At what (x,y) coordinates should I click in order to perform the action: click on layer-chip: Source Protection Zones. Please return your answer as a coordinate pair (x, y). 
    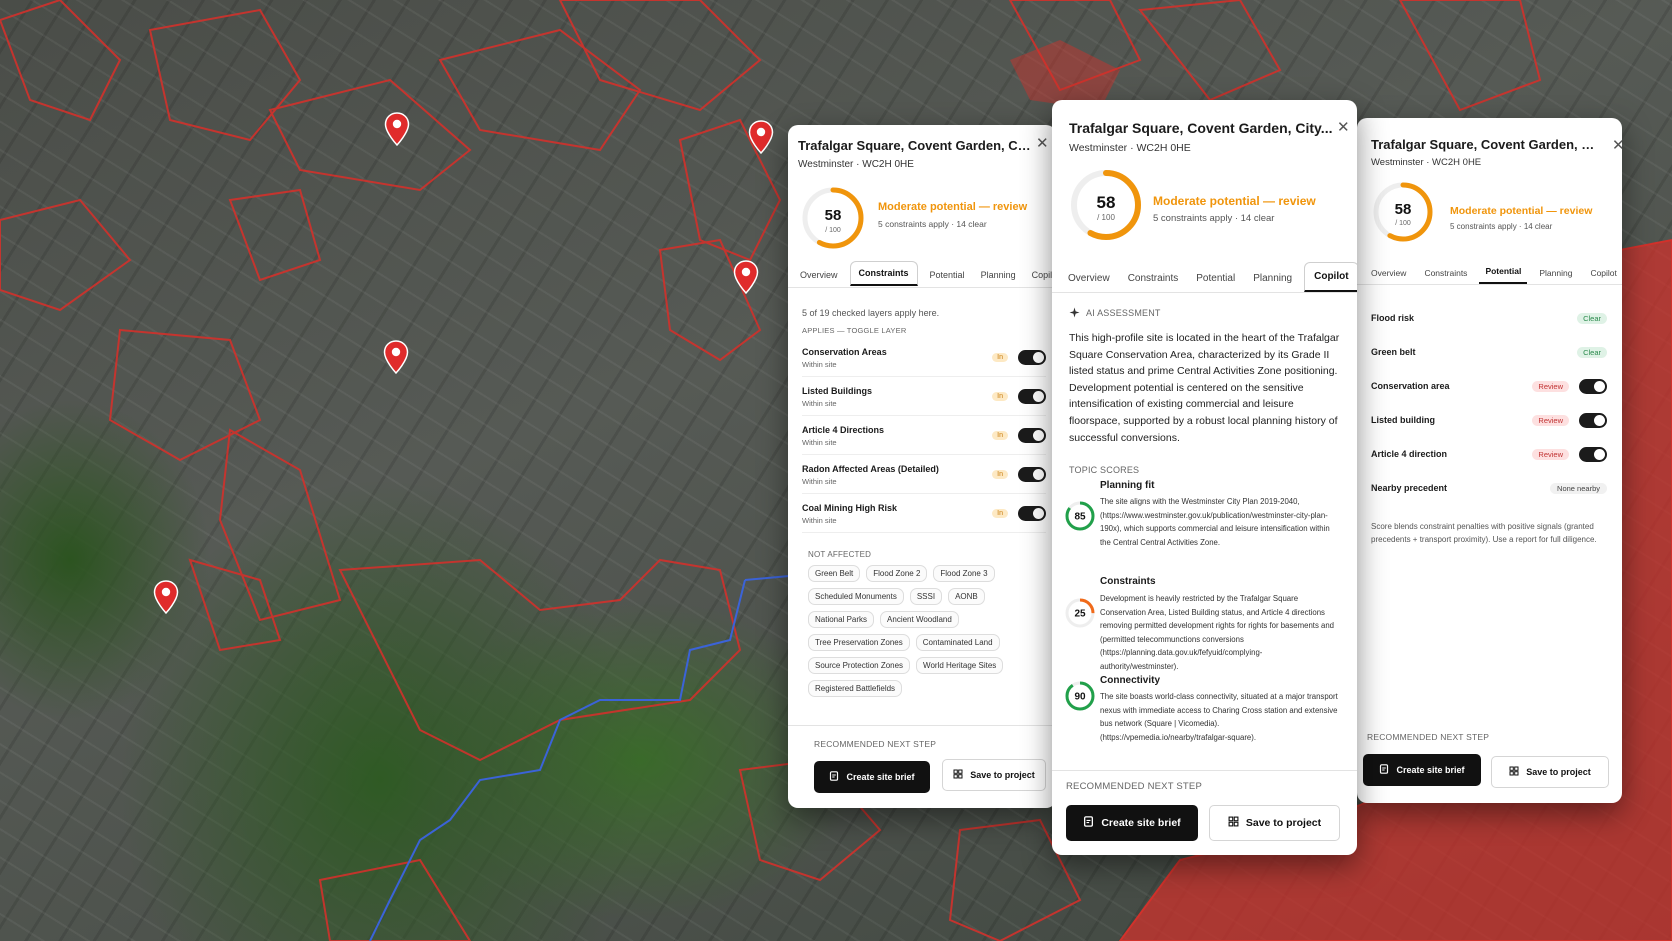
    Looking at the image, I should click on (859, 665).